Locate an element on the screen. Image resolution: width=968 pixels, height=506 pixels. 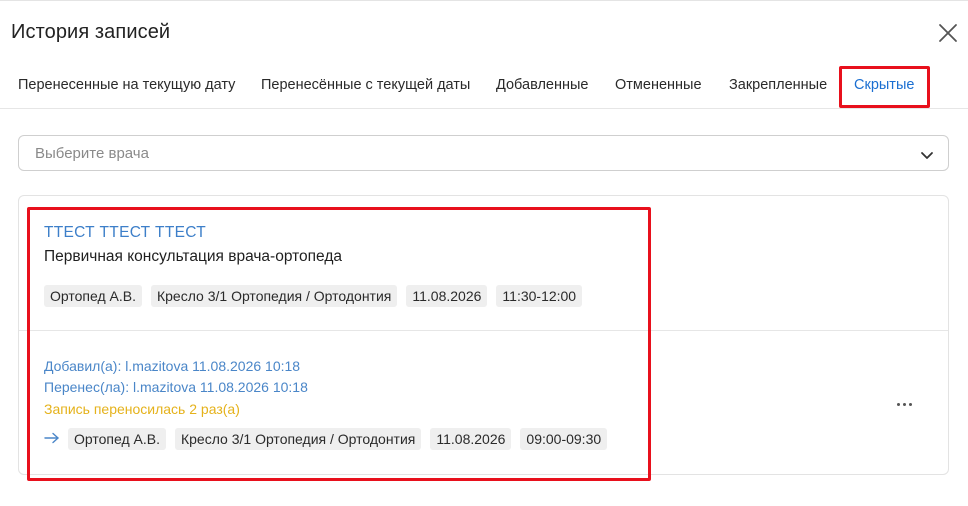
added-by-text: Добавил(а): l.mazitova 11.08.2026 10:18 is located at coordinates (172, 366).